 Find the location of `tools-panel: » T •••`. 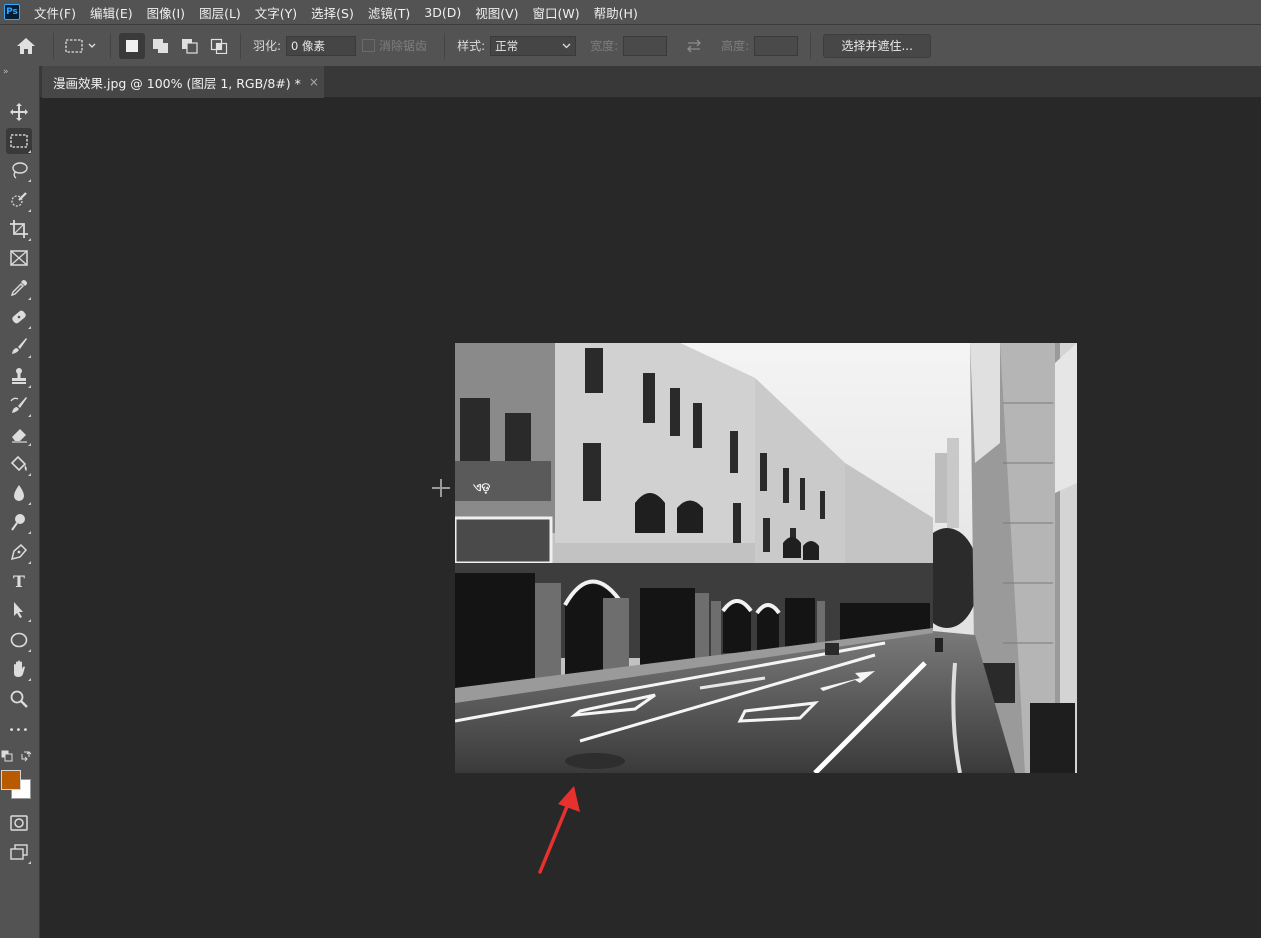

tools-panel: » T ••• is located at coordinates (20, 502).